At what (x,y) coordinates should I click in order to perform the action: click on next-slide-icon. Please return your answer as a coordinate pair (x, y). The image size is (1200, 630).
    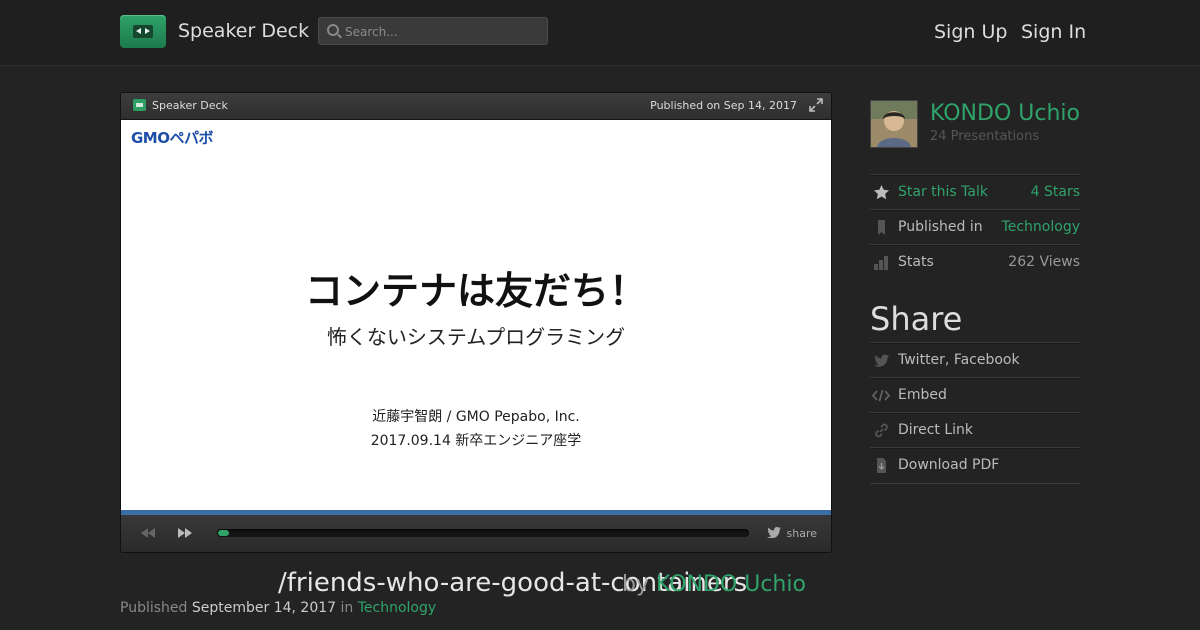
    Looking at the image, I should click on (185, 533).